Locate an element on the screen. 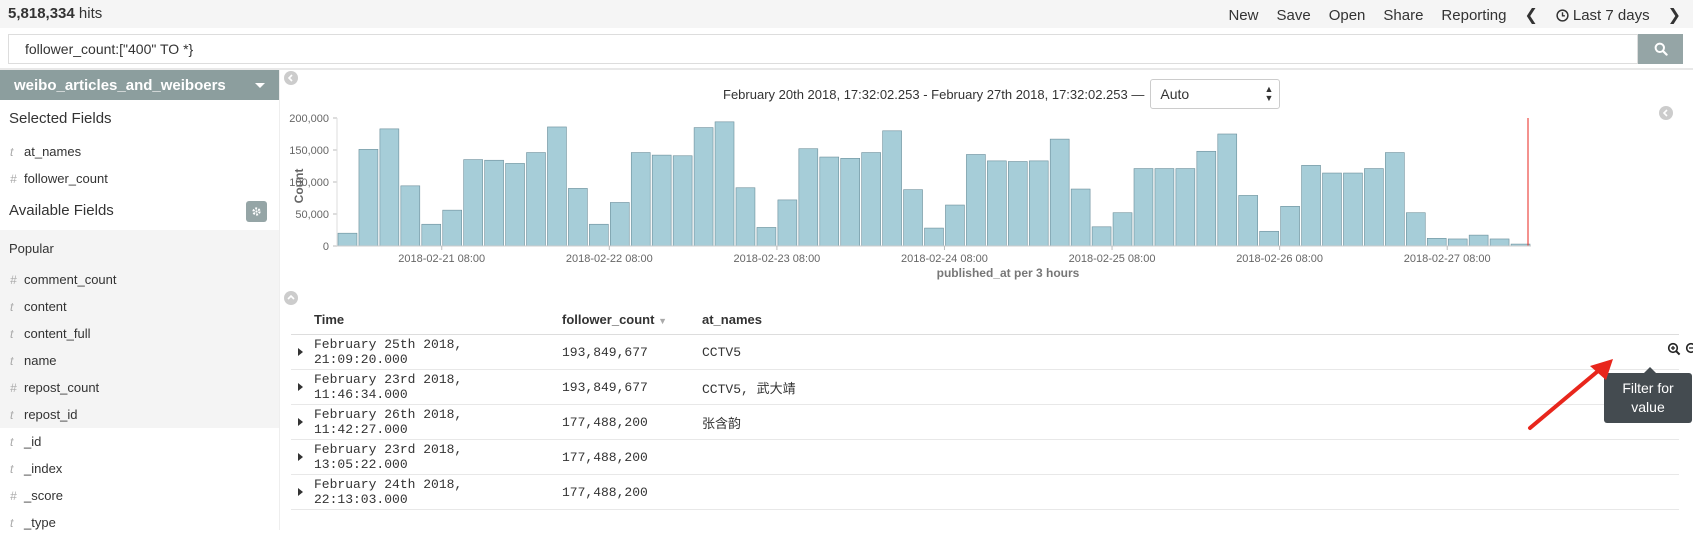 This screenshot has width=1693, height=537. reporting-button: Reporting is located at coordinates (1473, 15).